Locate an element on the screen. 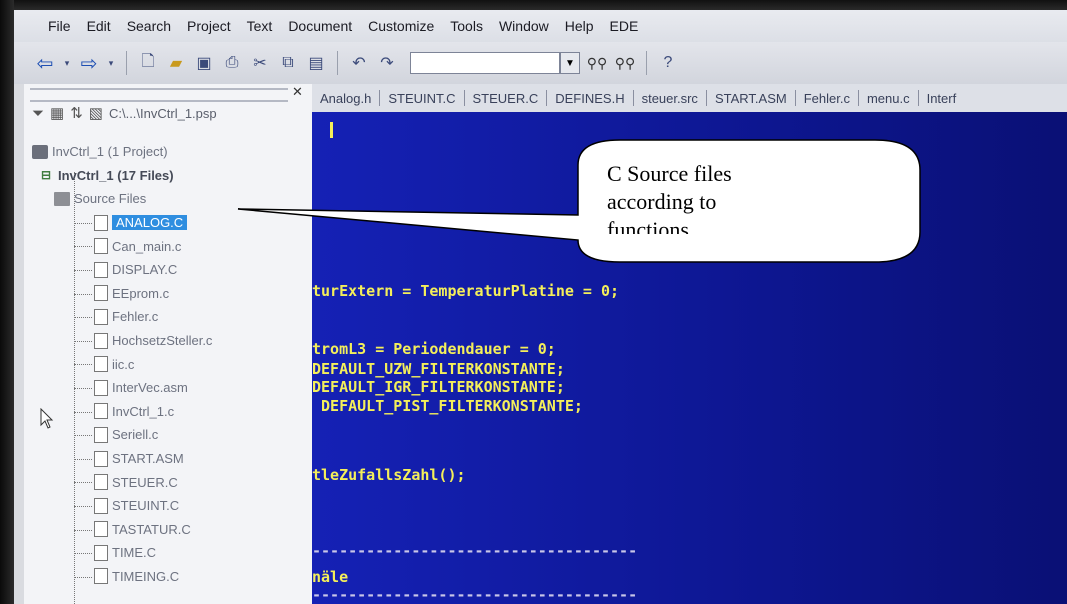  menu-document: Document is located at coordinates (320, 26).